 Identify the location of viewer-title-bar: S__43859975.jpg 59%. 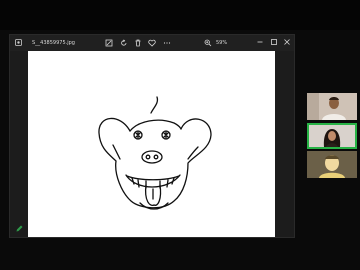
(152, 43).